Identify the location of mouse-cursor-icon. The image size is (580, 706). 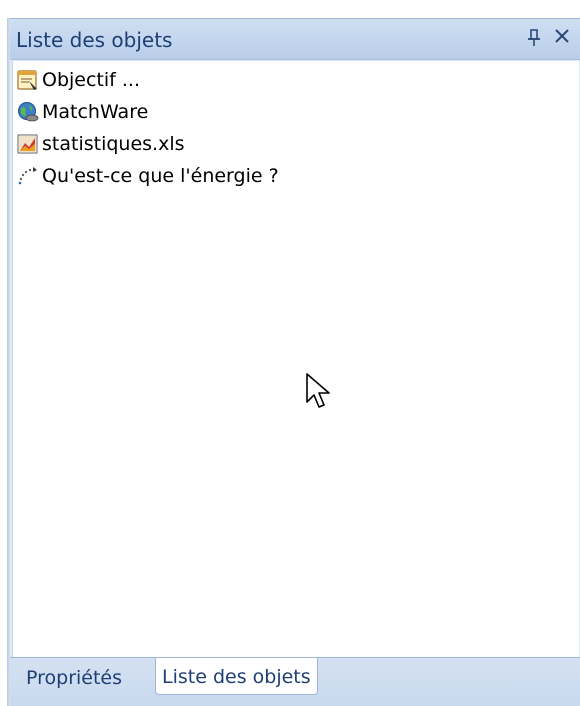
(319, 392).